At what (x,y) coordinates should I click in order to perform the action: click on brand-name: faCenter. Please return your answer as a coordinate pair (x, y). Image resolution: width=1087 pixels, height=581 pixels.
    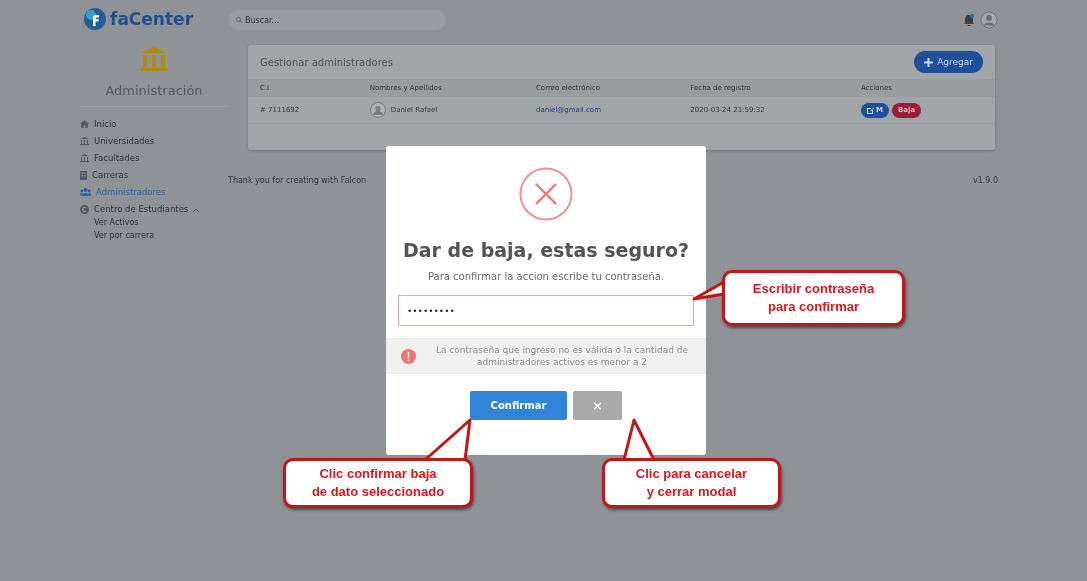
    Looking at the image, I should click on (152, 19).